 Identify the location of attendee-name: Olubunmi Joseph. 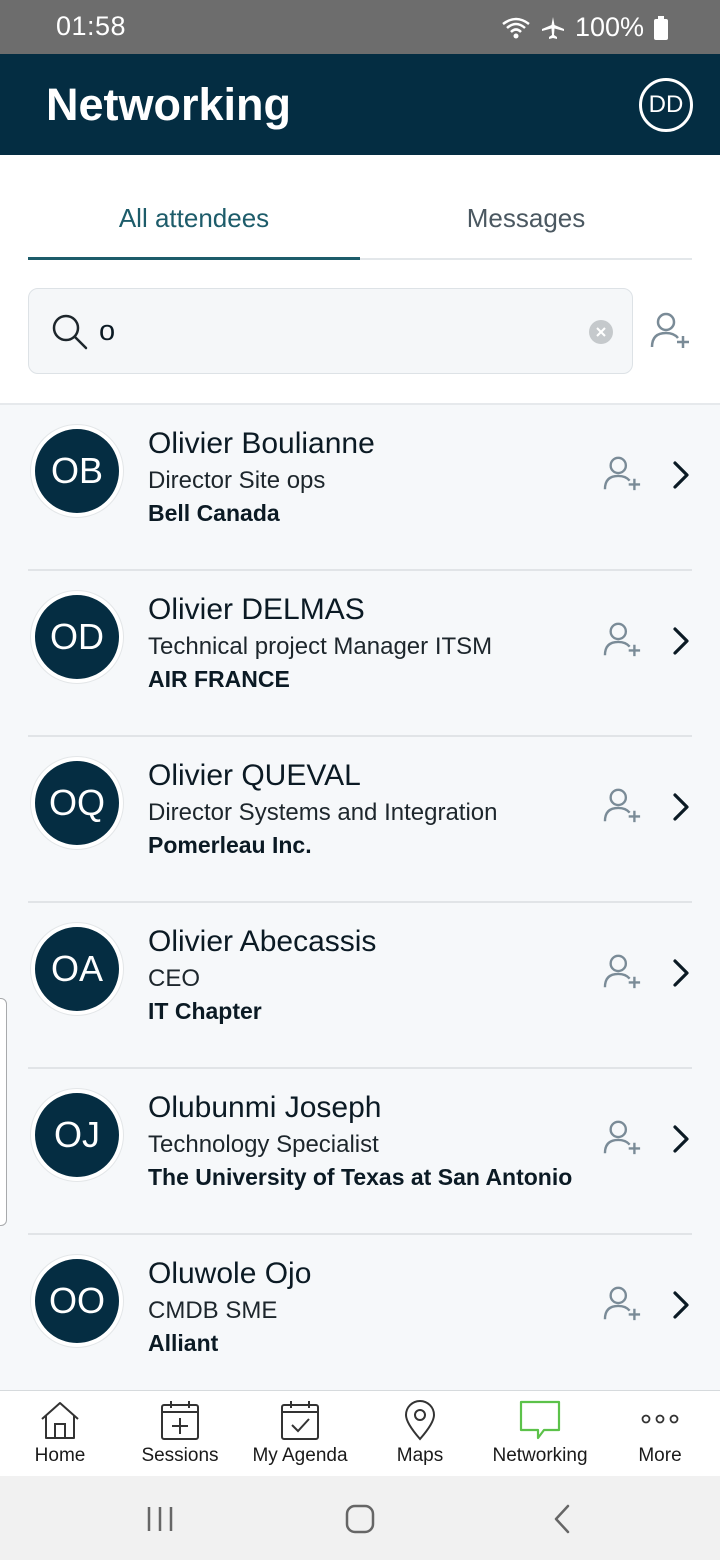
(265, 1107).